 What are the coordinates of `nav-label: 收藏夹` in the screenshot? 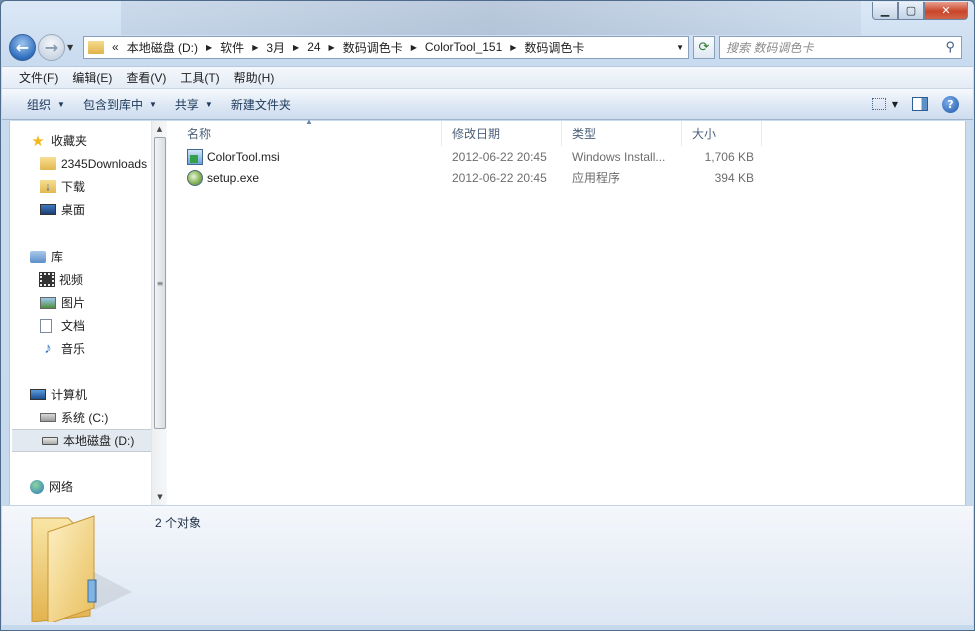 It's located at (69, 141).